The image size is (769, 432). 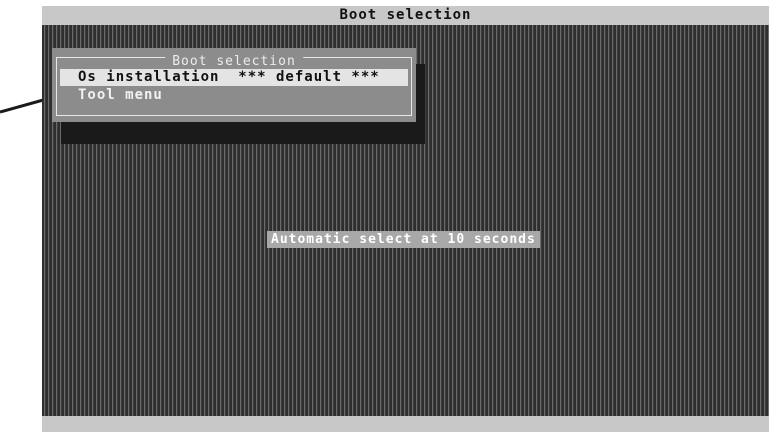 What do you see at coordinates (405, 15) in the screenshot?
I see `screen-title-bar: Boot selection` at bounding box center [405, 15].